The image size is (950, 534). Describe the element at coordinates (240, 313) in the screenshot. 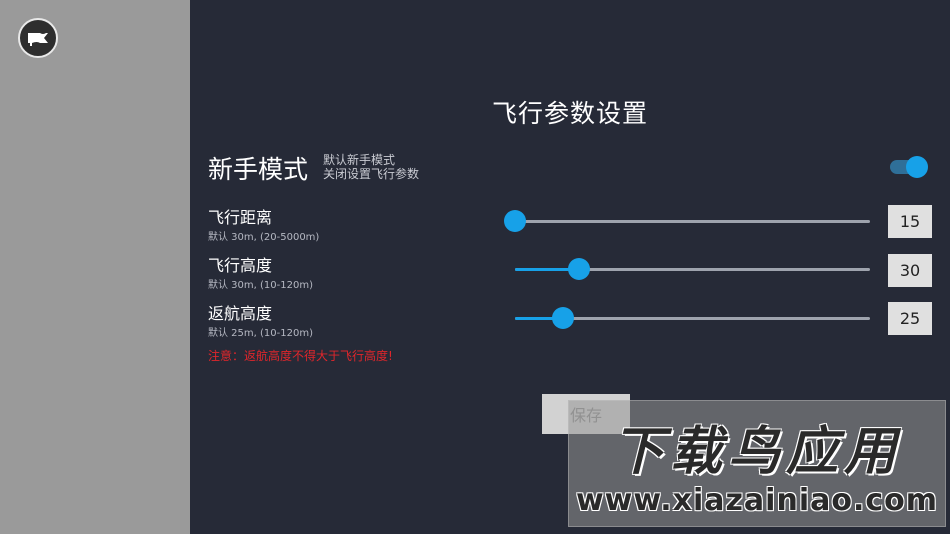

I see `return-height-label: 返航高度` at that location.